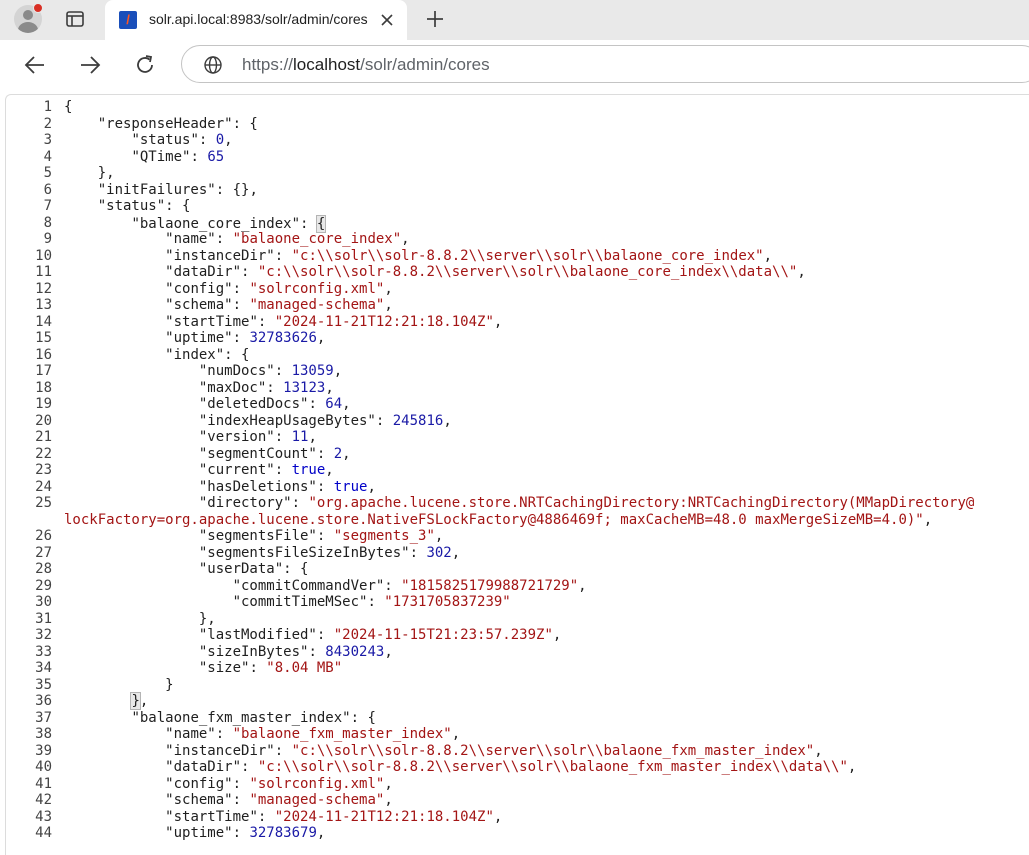  What do you see at coordinates (312, 371) in the screenshot?
I see `json-number: 13059` at bounding box center [312, 371].